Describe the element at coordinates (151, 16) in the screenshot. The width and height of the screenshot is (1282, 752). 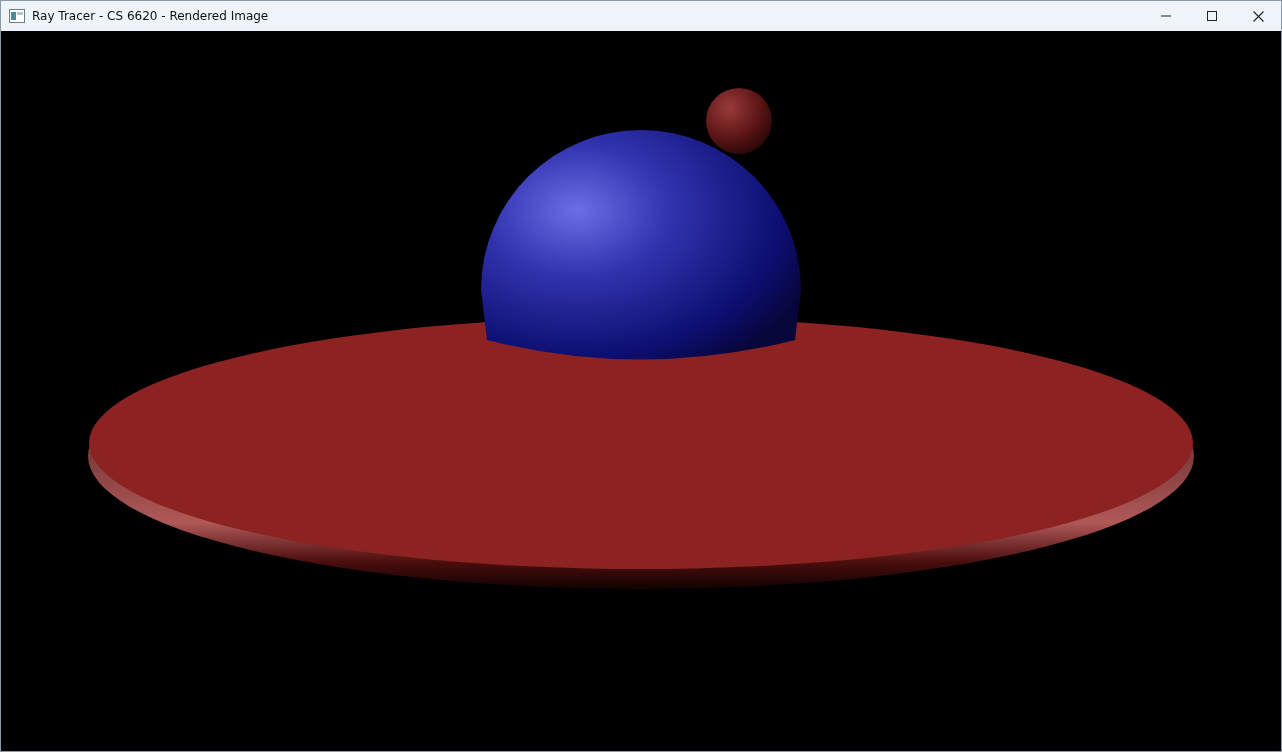
I see `window-title: Ray Tracer - CS 6620 - Rendered Image` at that location.